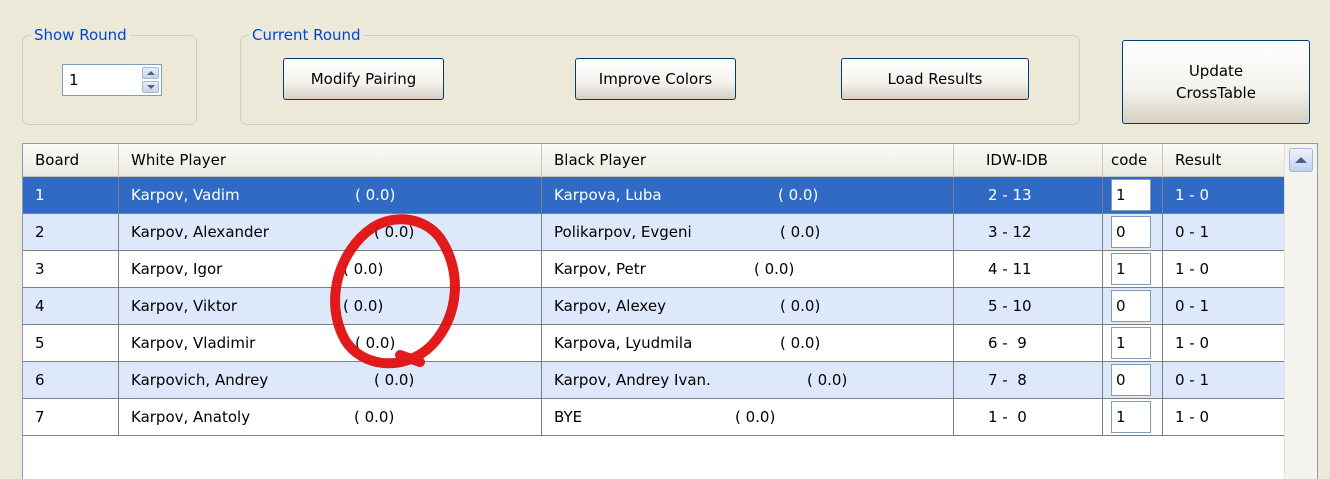  What do you see at coordinates (748, 306) in the screenshot?
I see `black-player-cell: Karpov, Alexey ( 0.0)` at bounding box center [748, 306].